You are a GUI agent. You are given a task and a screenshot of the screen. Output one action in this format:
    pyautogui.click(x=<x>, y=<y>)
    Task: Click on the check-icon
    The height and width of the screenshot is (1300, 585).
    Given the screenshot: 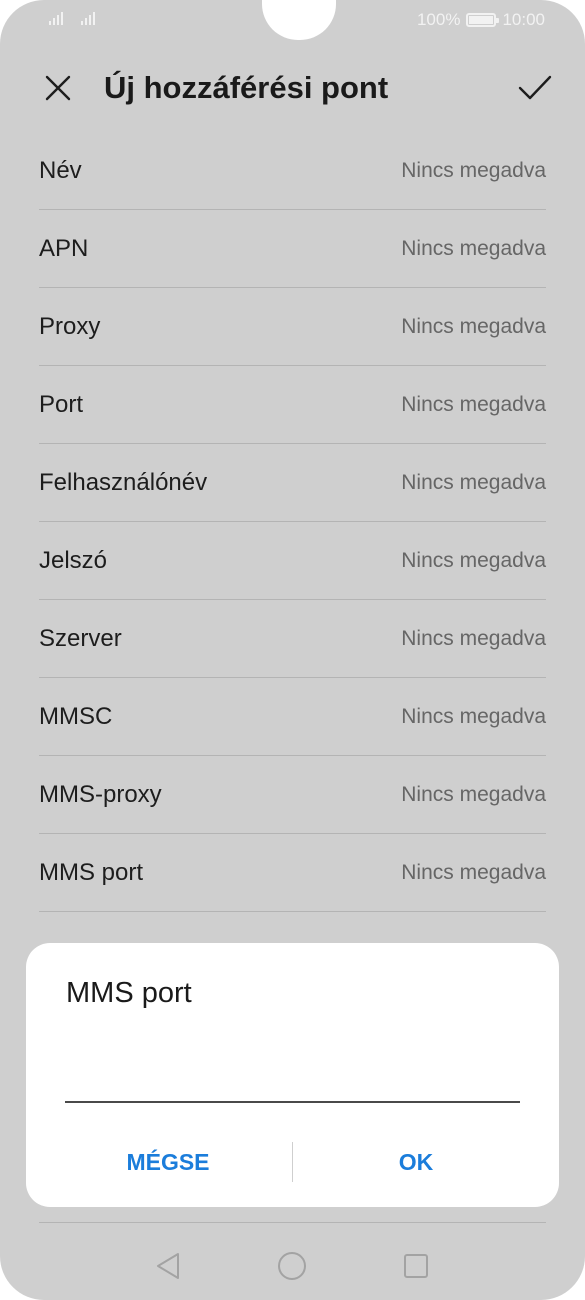 What is the action you would take?
    pyautogui.click(x=535, y=87)
    